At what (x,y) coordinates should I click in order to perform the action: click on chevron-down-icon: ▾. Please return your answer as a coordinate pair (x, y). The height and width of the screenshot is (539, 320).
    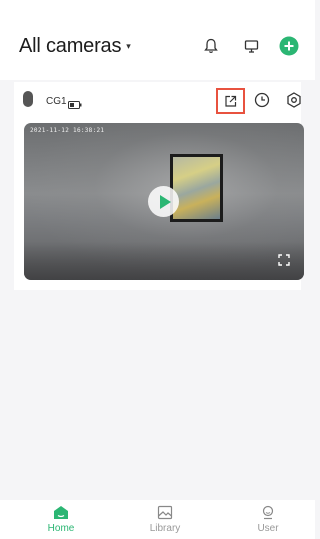
    Looking at the image, I should click on (128, 46).